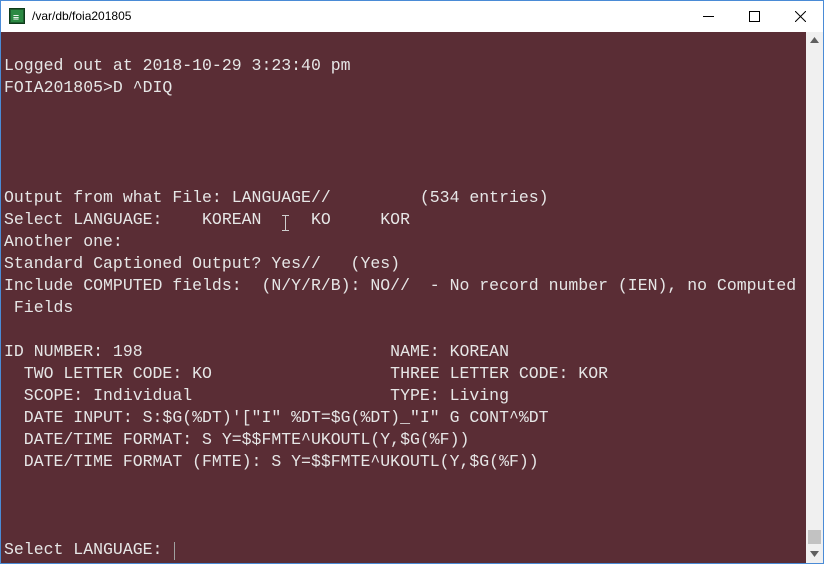  I want to click on text-cursor, so click(174, 551).